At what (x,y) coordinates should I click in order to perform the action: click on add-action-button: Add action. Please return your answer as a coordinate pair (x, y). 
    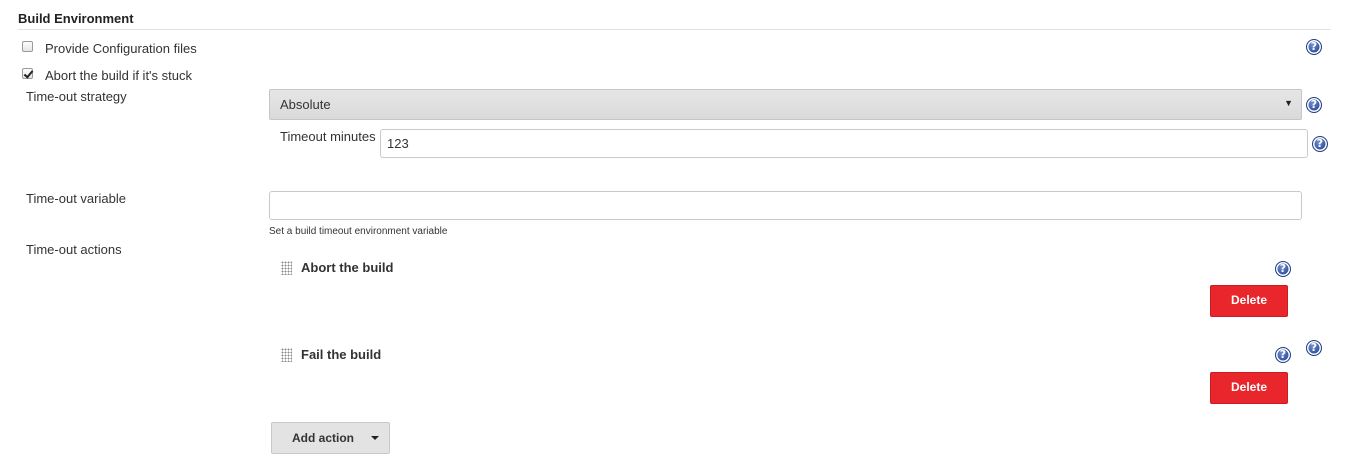
    Looking at the image, I should click on (330, 438).